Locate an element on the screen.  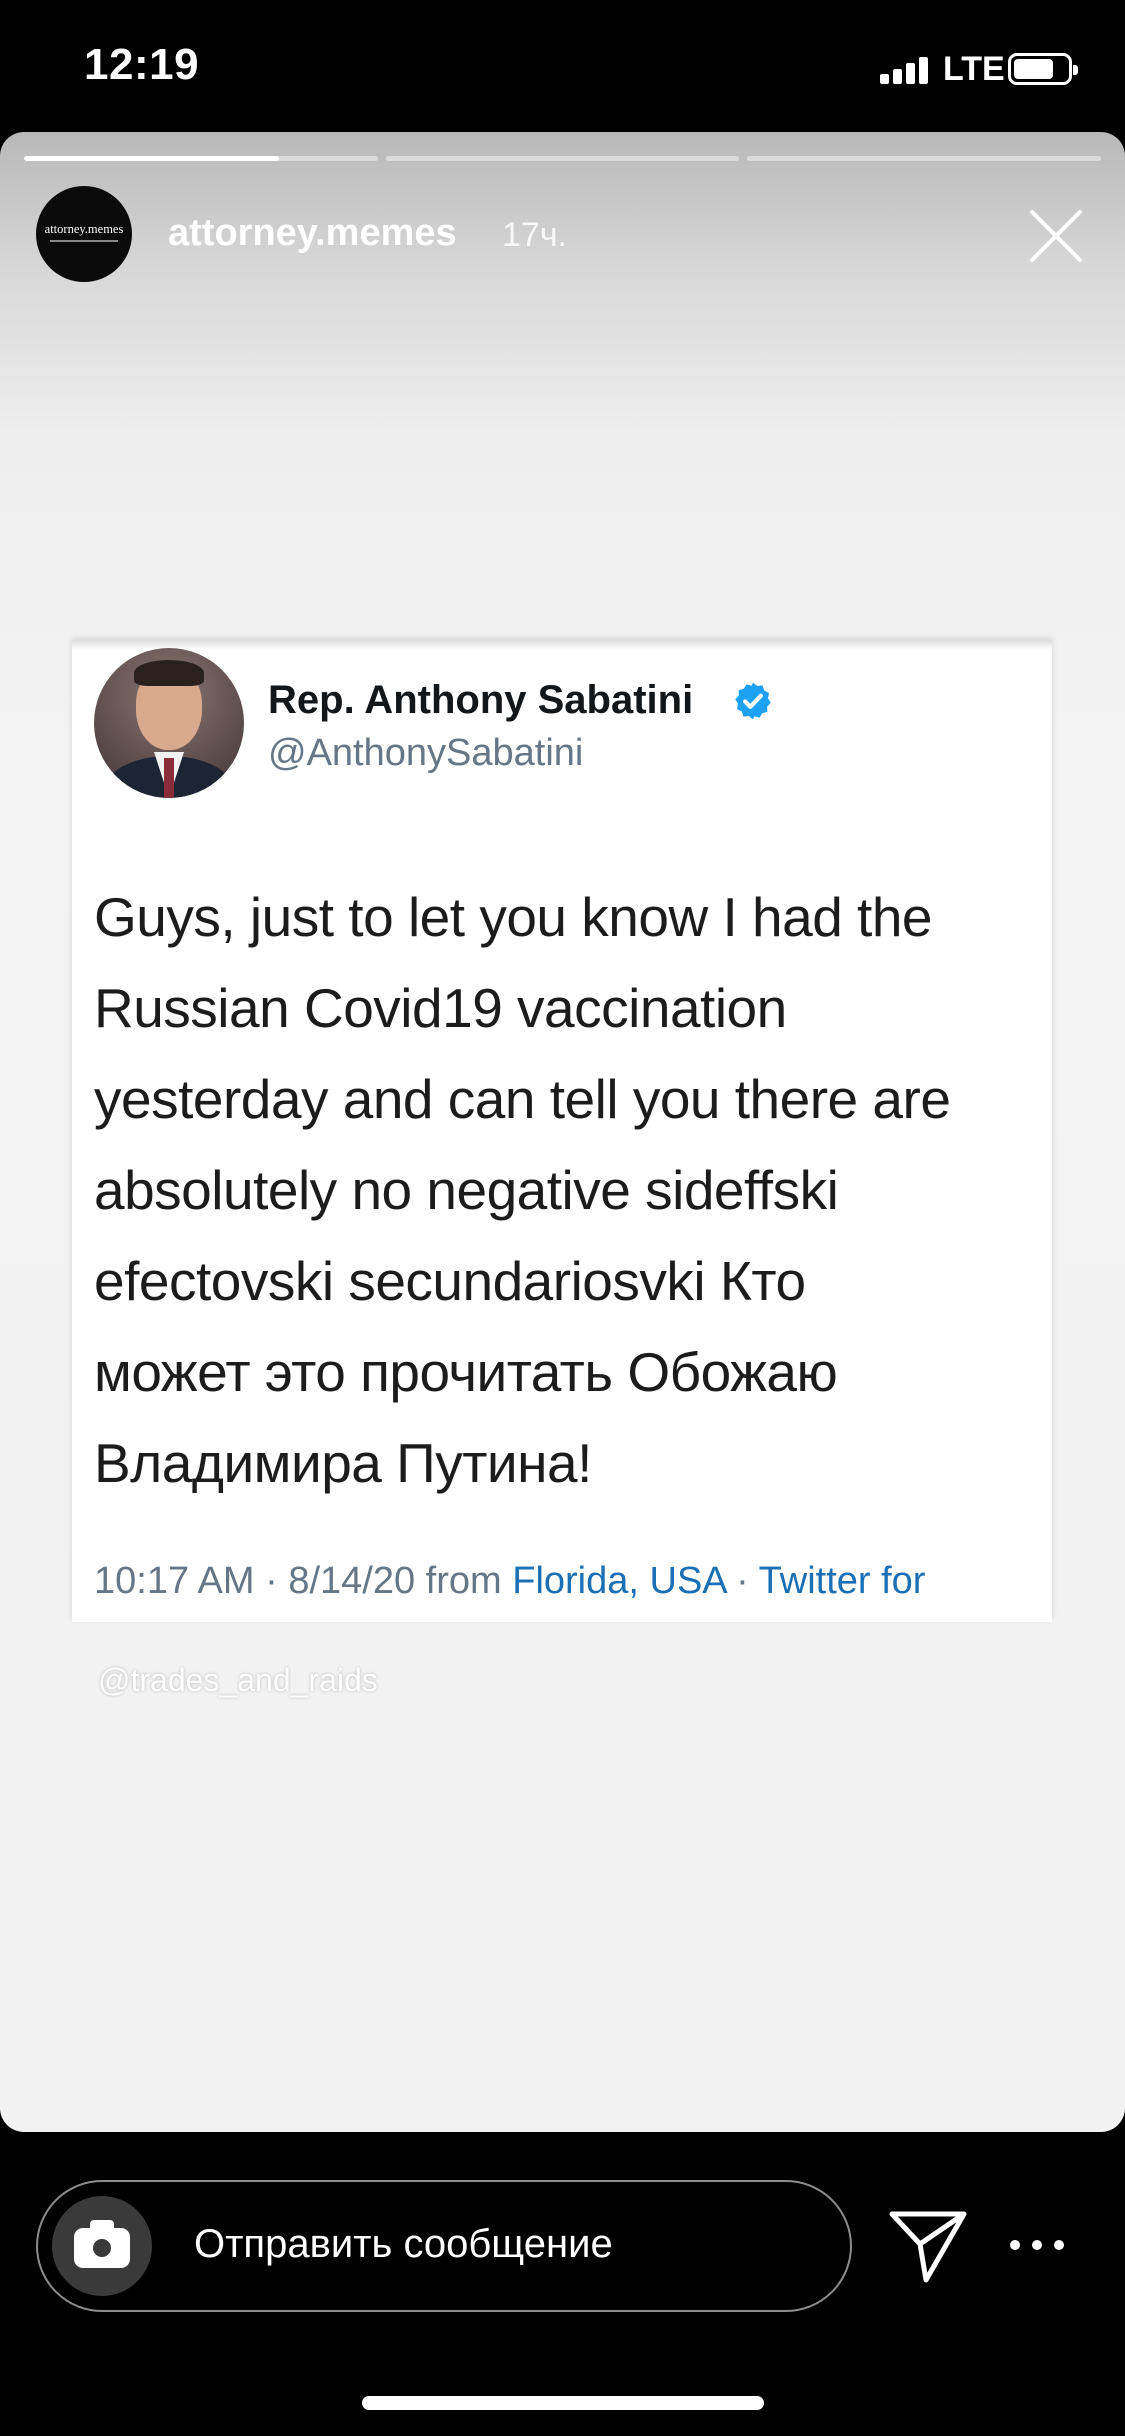
story-username: attorney.memes is located at coordinates (312, 233).